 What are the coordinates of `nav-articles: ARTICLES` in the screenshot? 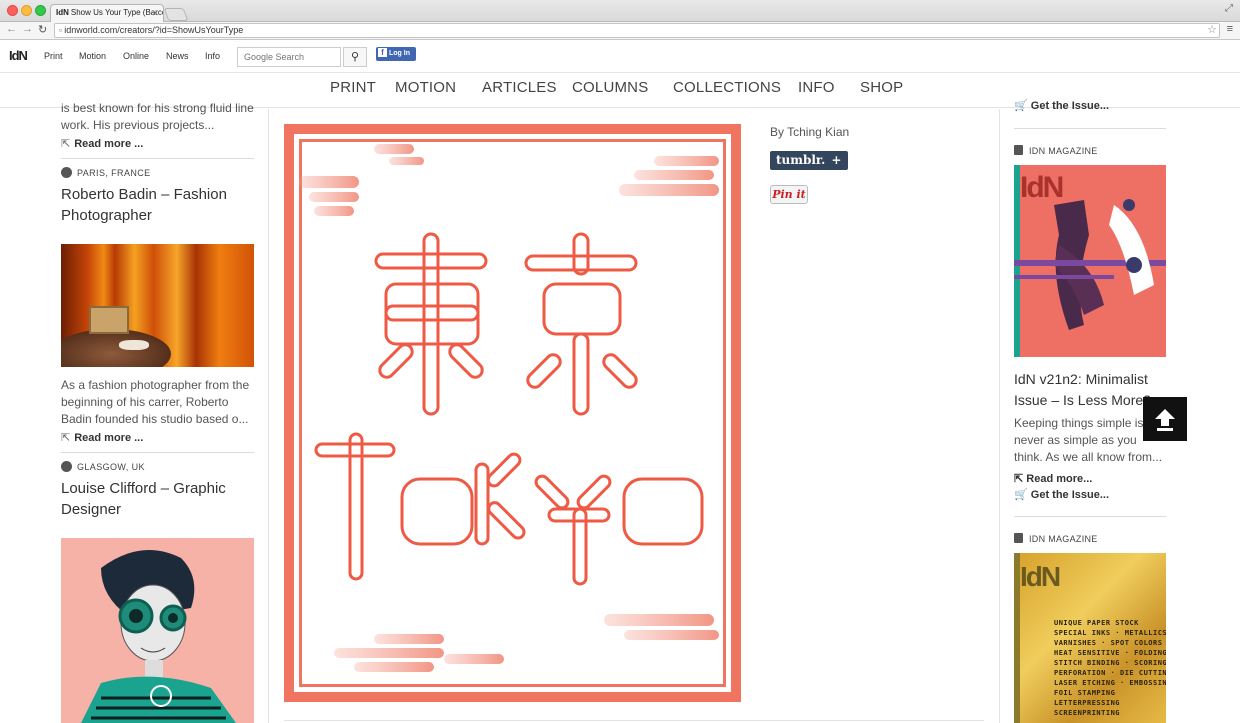 It's located at (519, 87).